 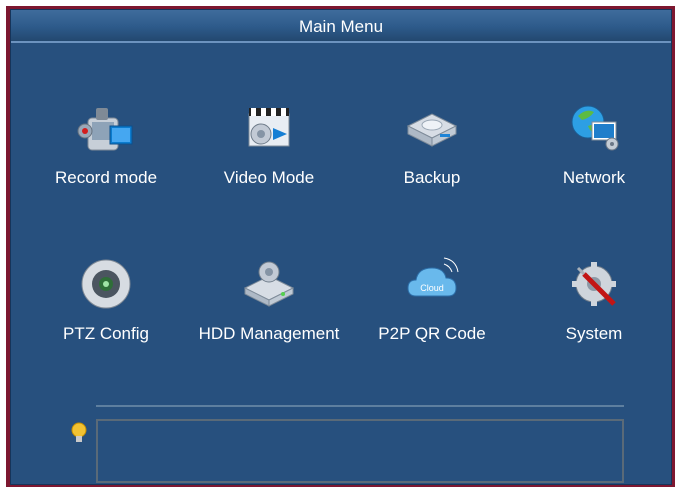 What do you see at coordinates (360, 406) in the screenshot?
I see `hint-divider` at bounding box center [360, 406].